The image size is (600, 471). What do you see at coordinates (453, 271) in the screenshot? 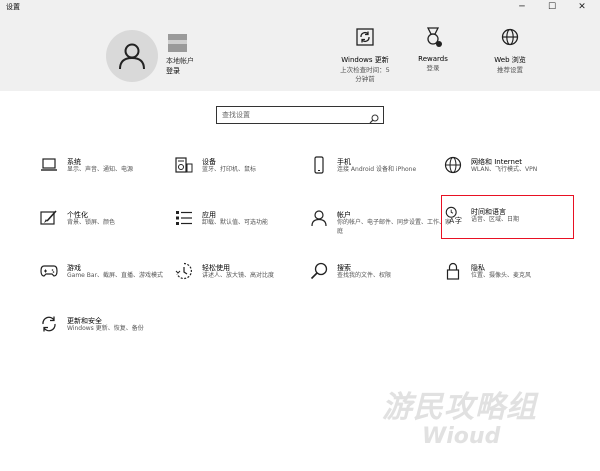
I see `lock-icon` at bounding box center [453, 271].